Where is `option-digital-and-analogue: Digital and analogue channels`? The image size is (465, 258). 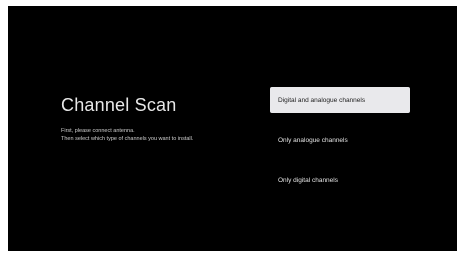
option-digital-and-analogue: Digital and analogue channels is located at coordinates (340, 100).